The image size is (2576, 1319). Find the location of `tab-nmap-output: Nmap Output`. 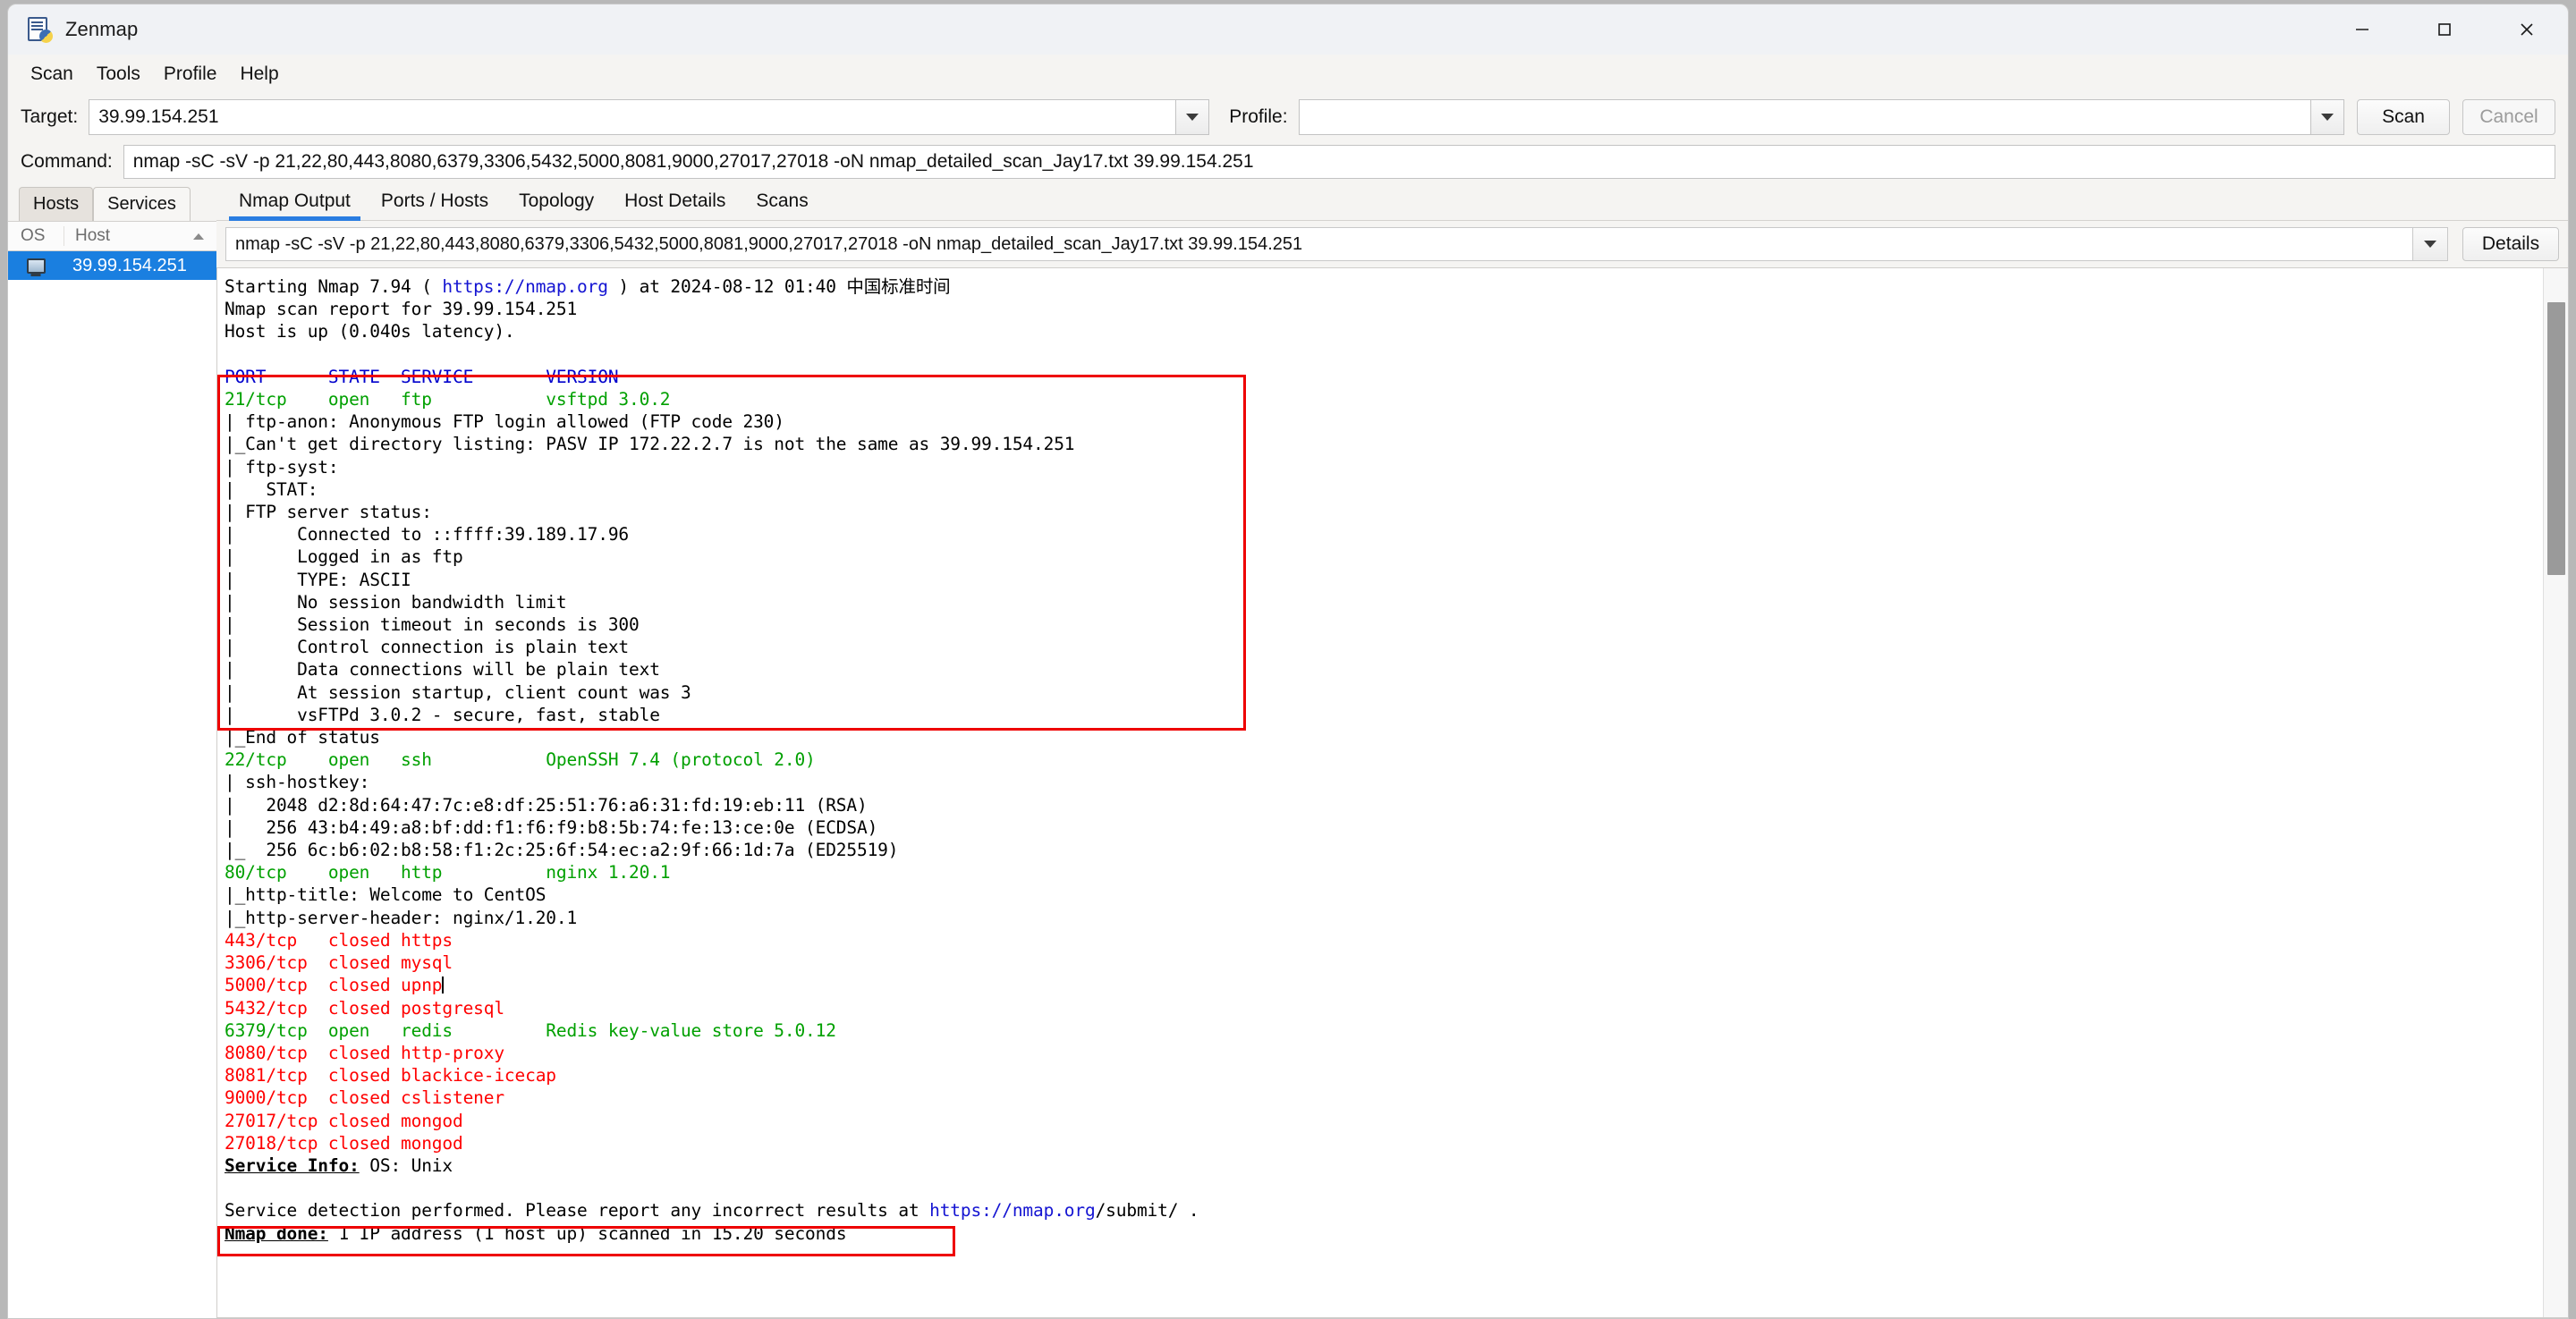

tab-nmap-output: Nmap Output is located at coordinates (295, 203).